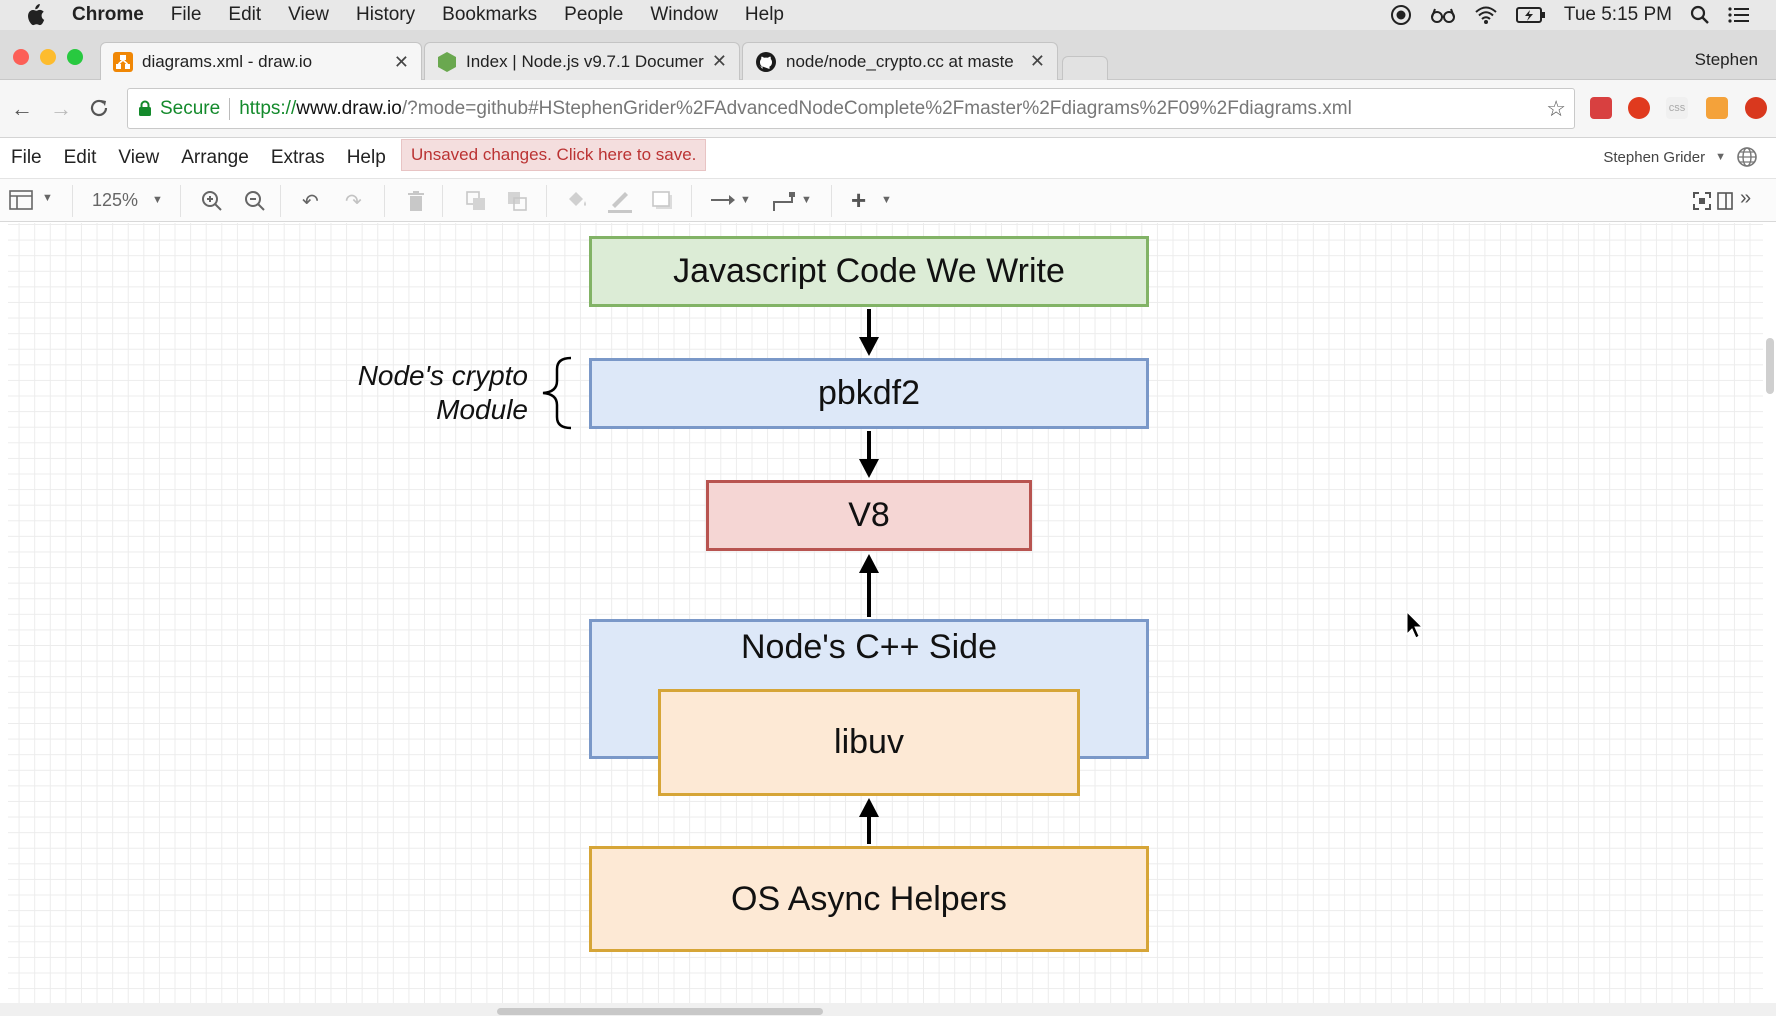  What do you see at coordinates (1725, 201) in the screenshot?
I see `format-toggle-icon` at bounding box center [1725, 201].